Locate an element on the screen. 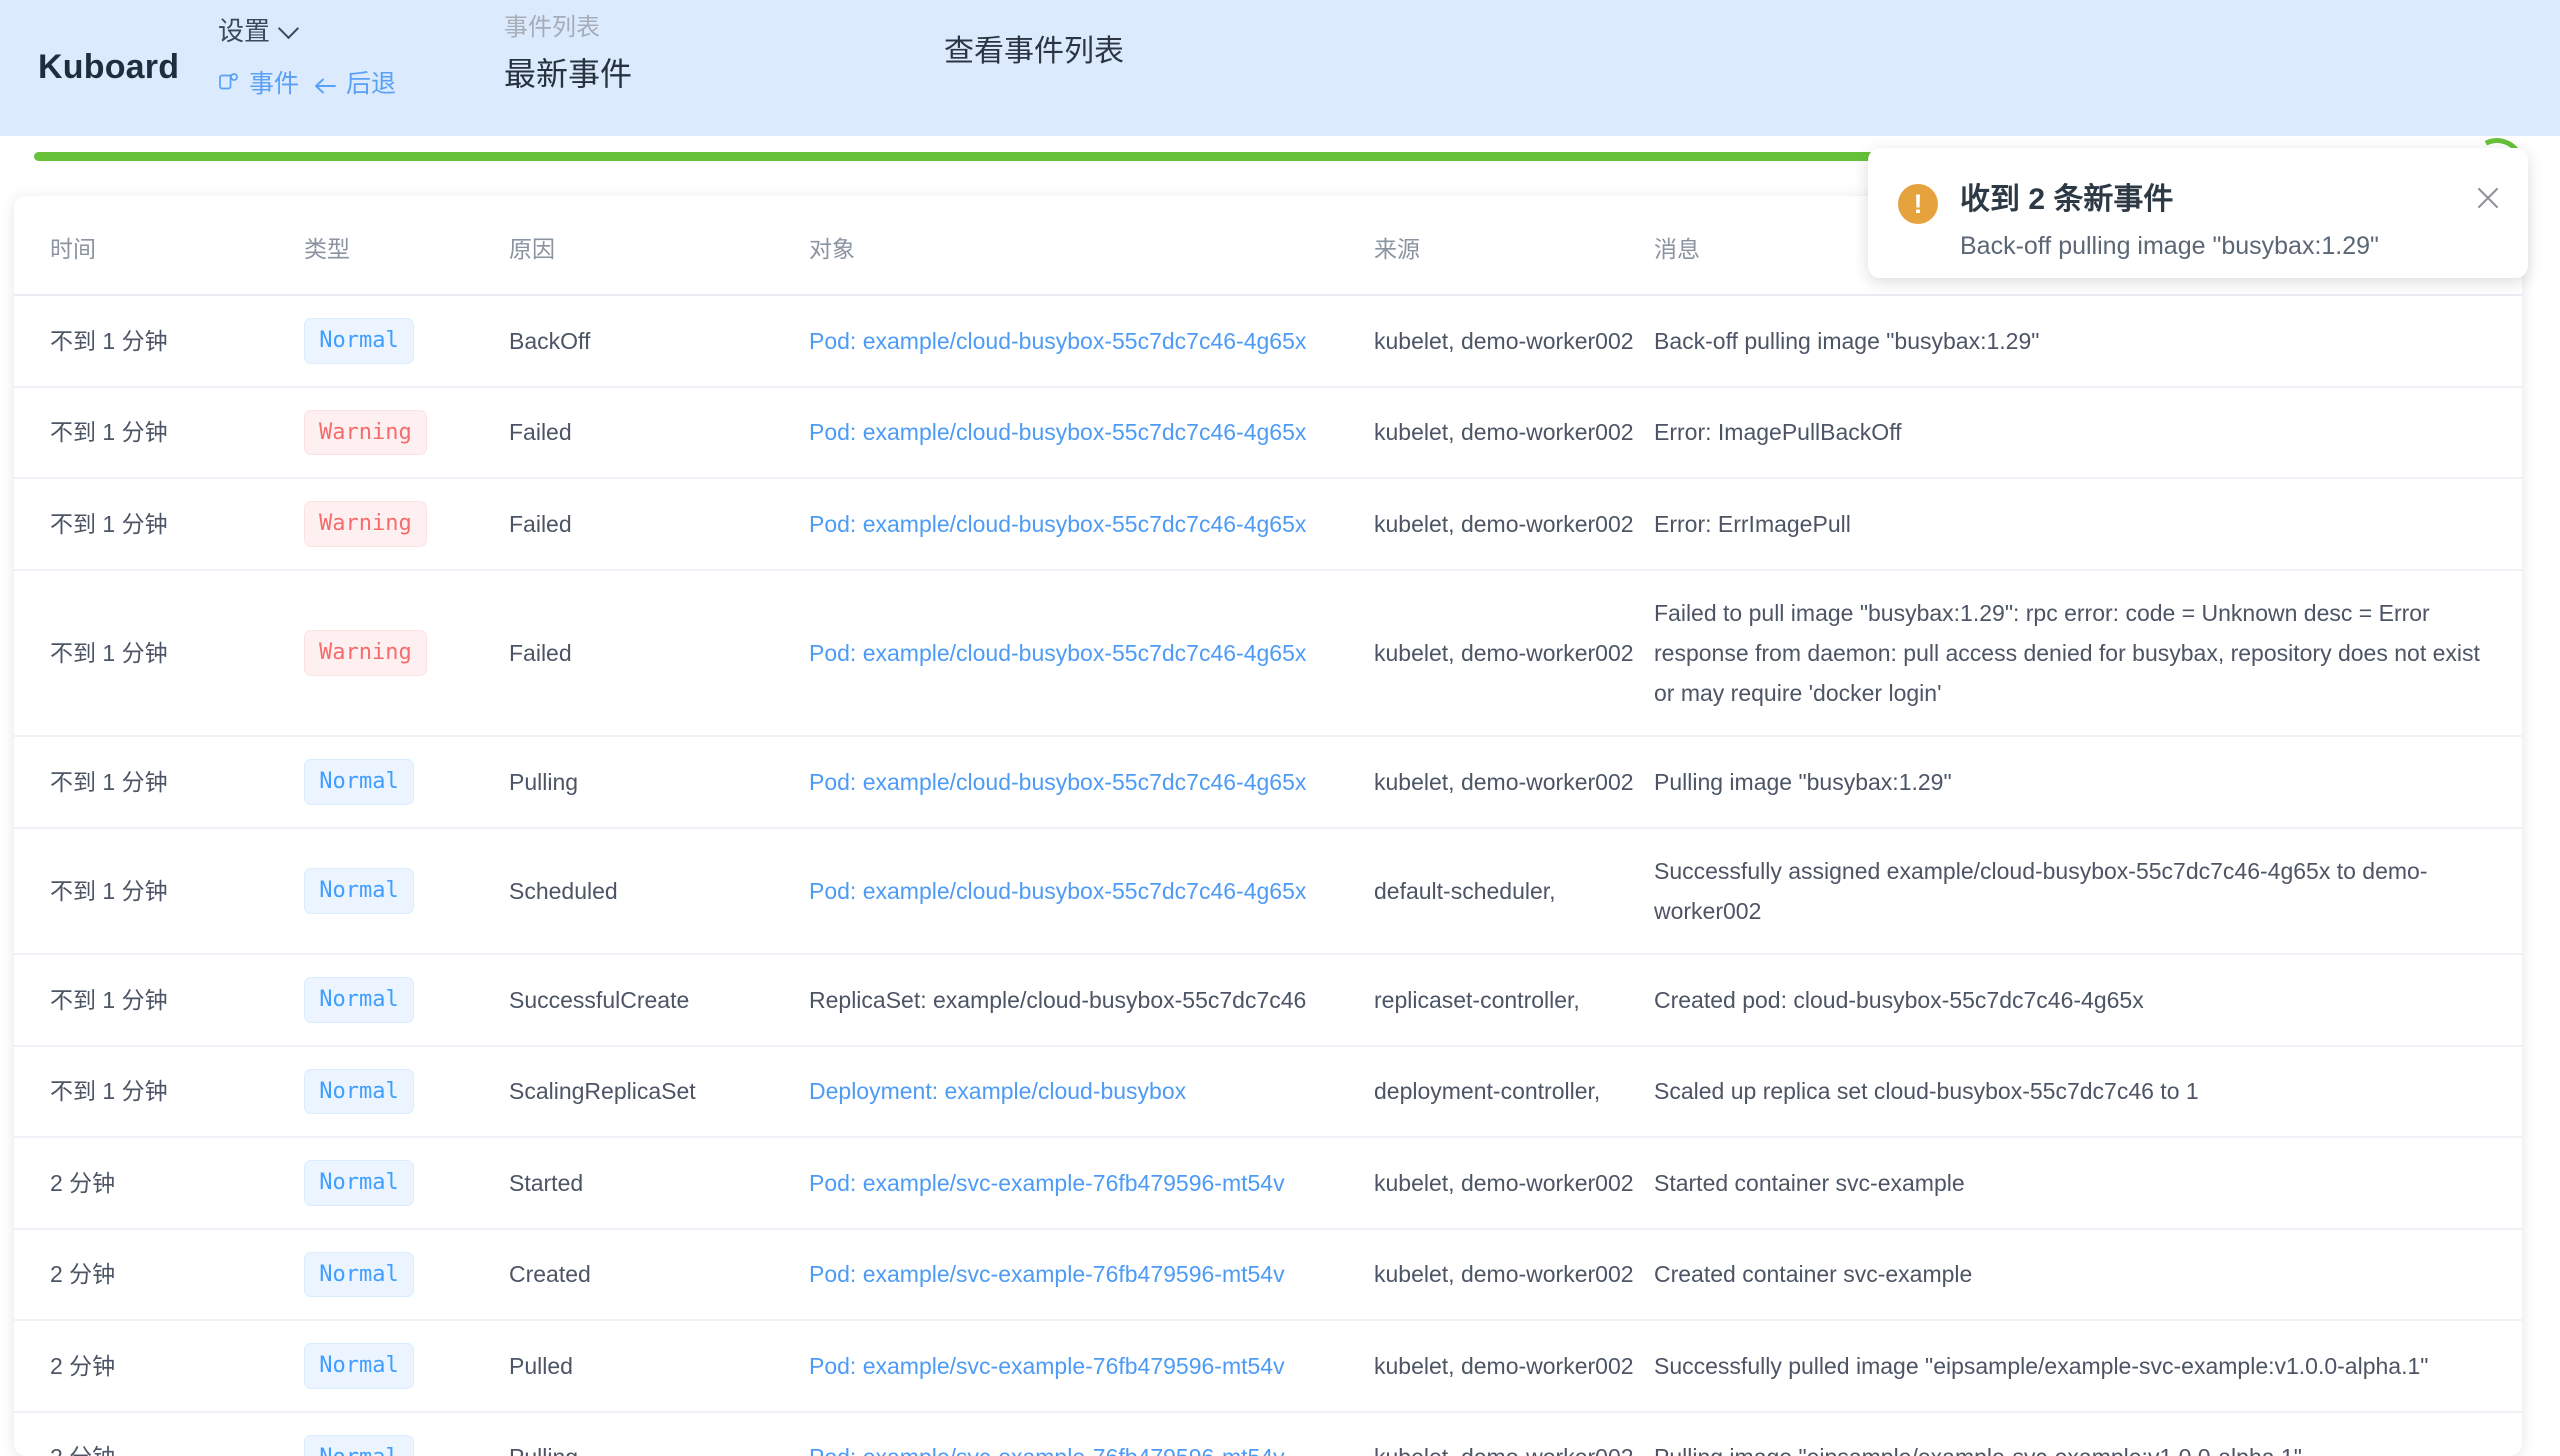 The width and height of the screenshot is (2560, 1456). breadcrumb-parent: 事件列表 is located at coordinates (552, 27).